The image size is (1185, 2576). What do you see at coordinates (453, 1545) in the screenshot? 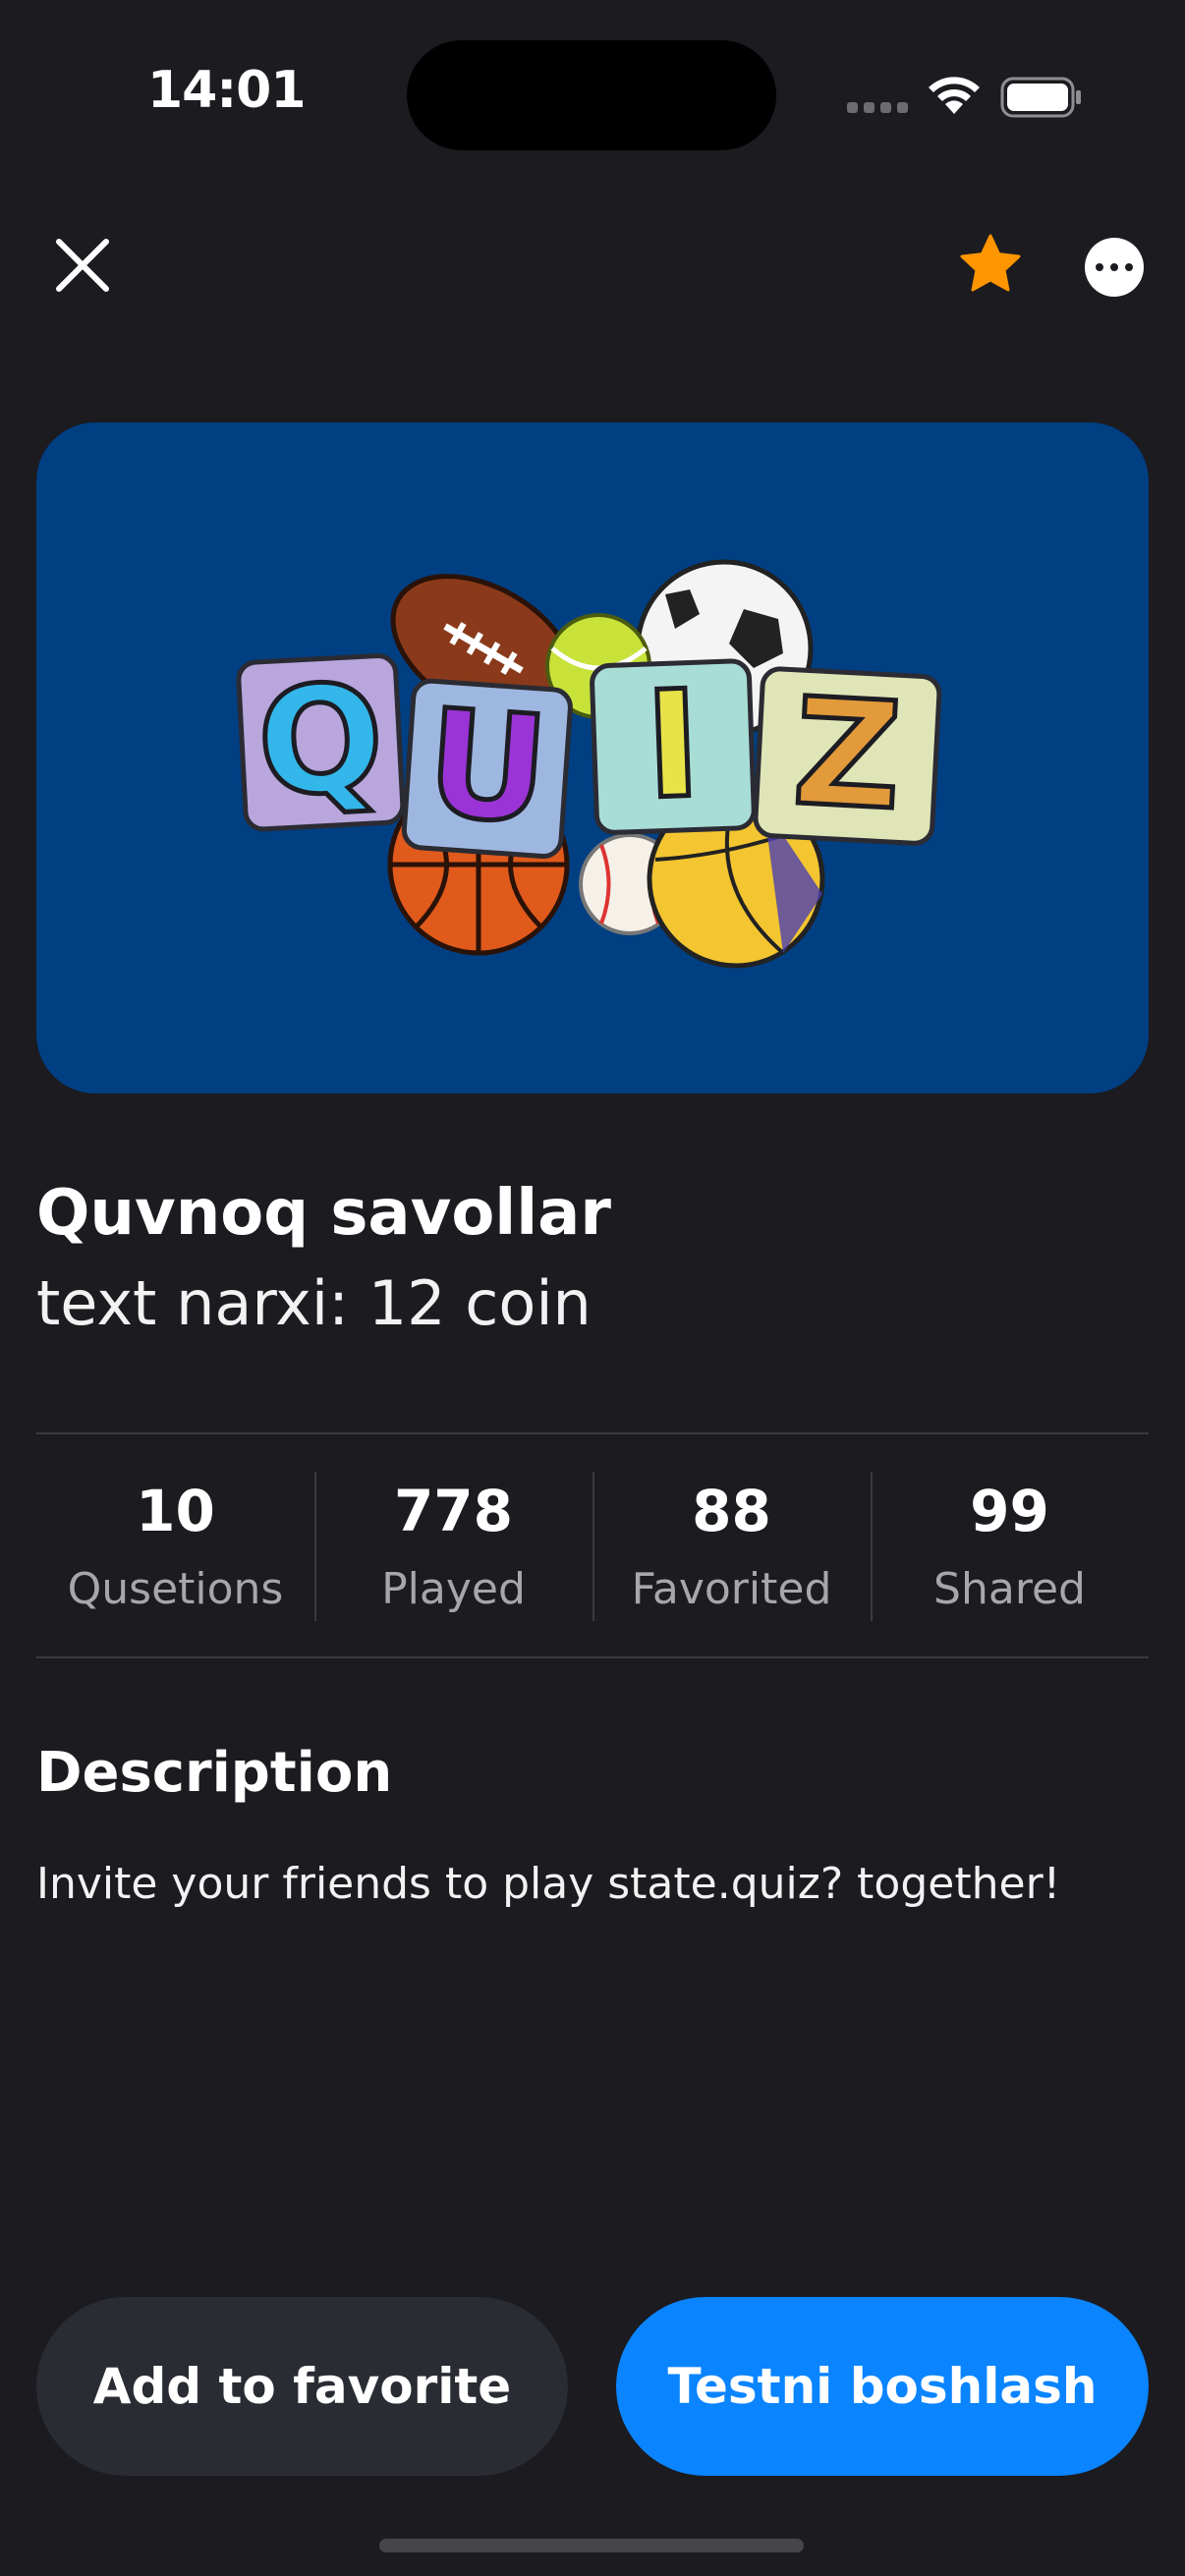
I see `stat-played: 778 Played` at bounding box center [453, 1545].